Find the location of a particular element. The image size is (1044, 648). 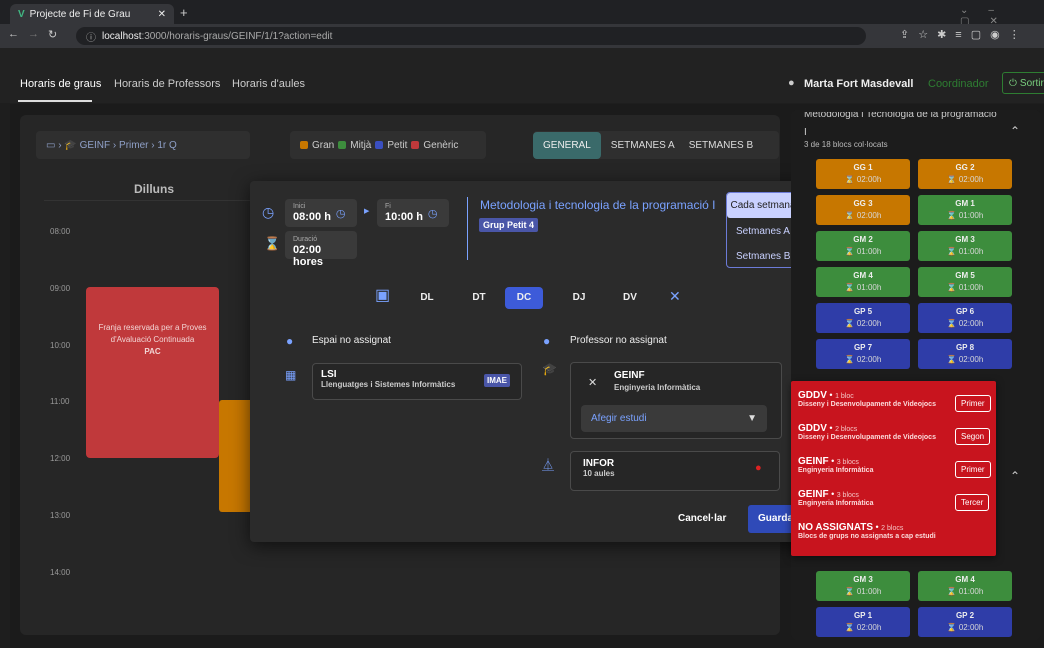

school-icon: 🎓 is located at coordinates (70, 145).